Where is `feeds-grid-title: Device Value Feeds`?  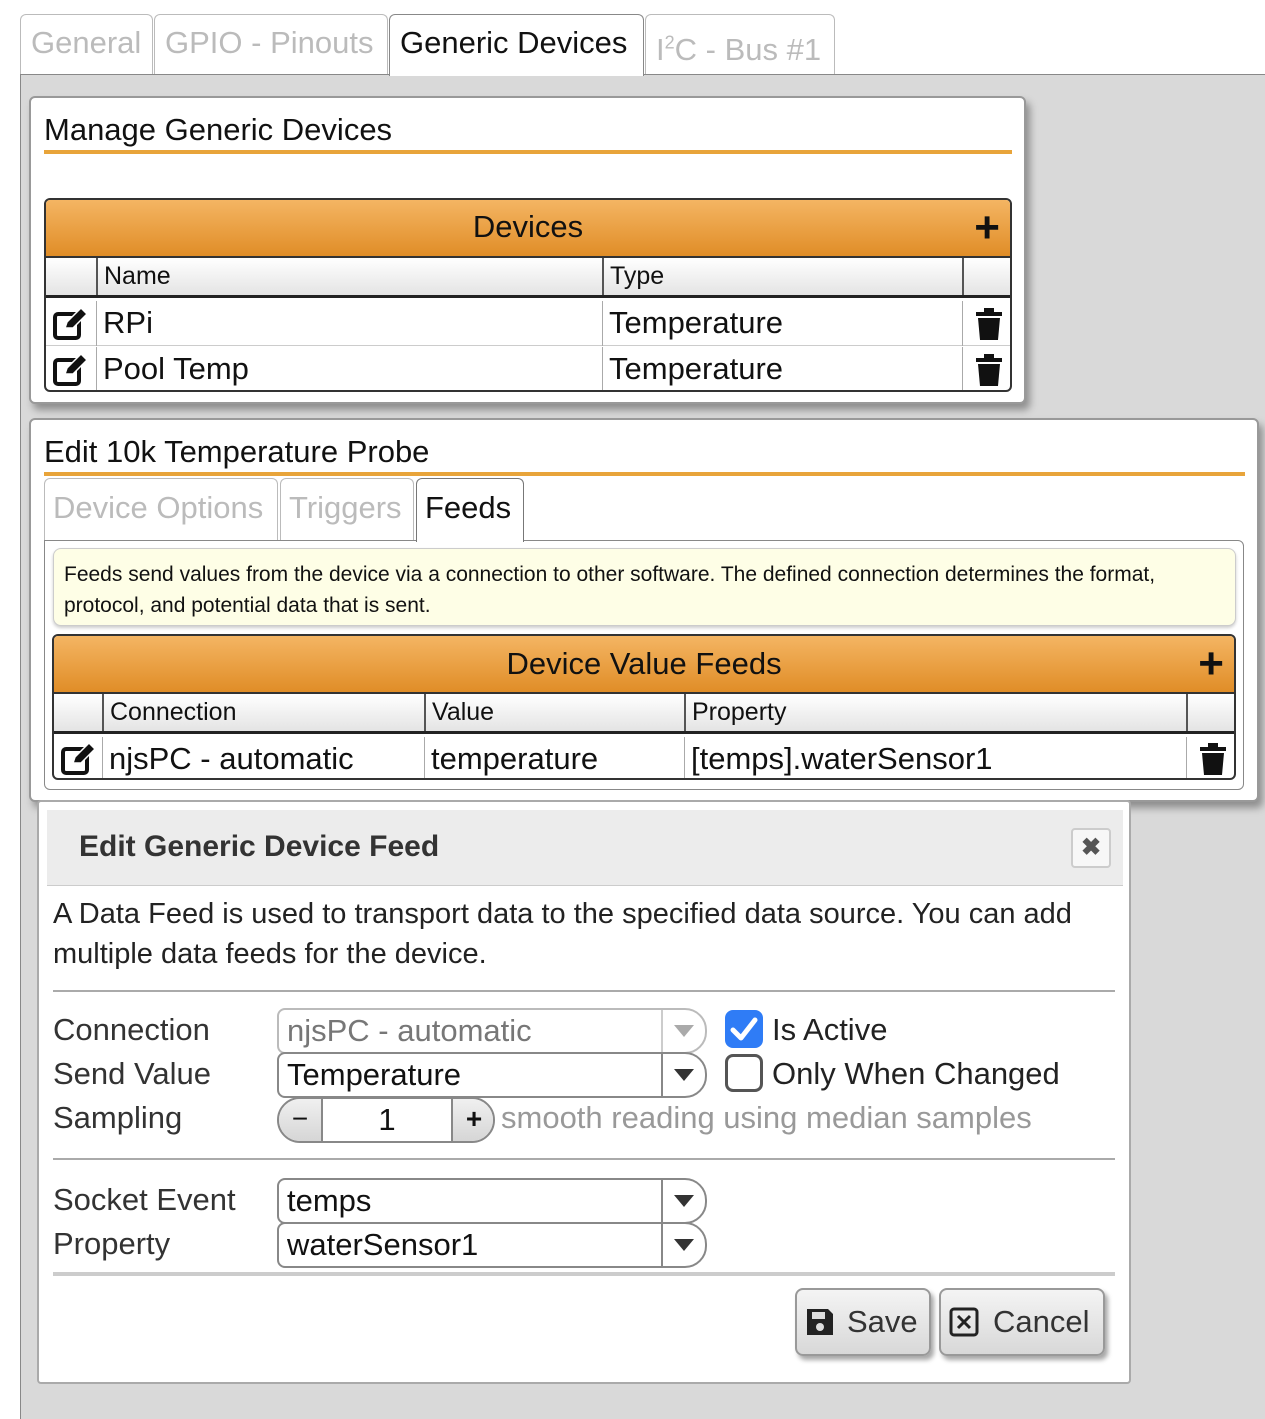
feeds-grid-title: Device Value Feeds is located at coordinates (644, 663).